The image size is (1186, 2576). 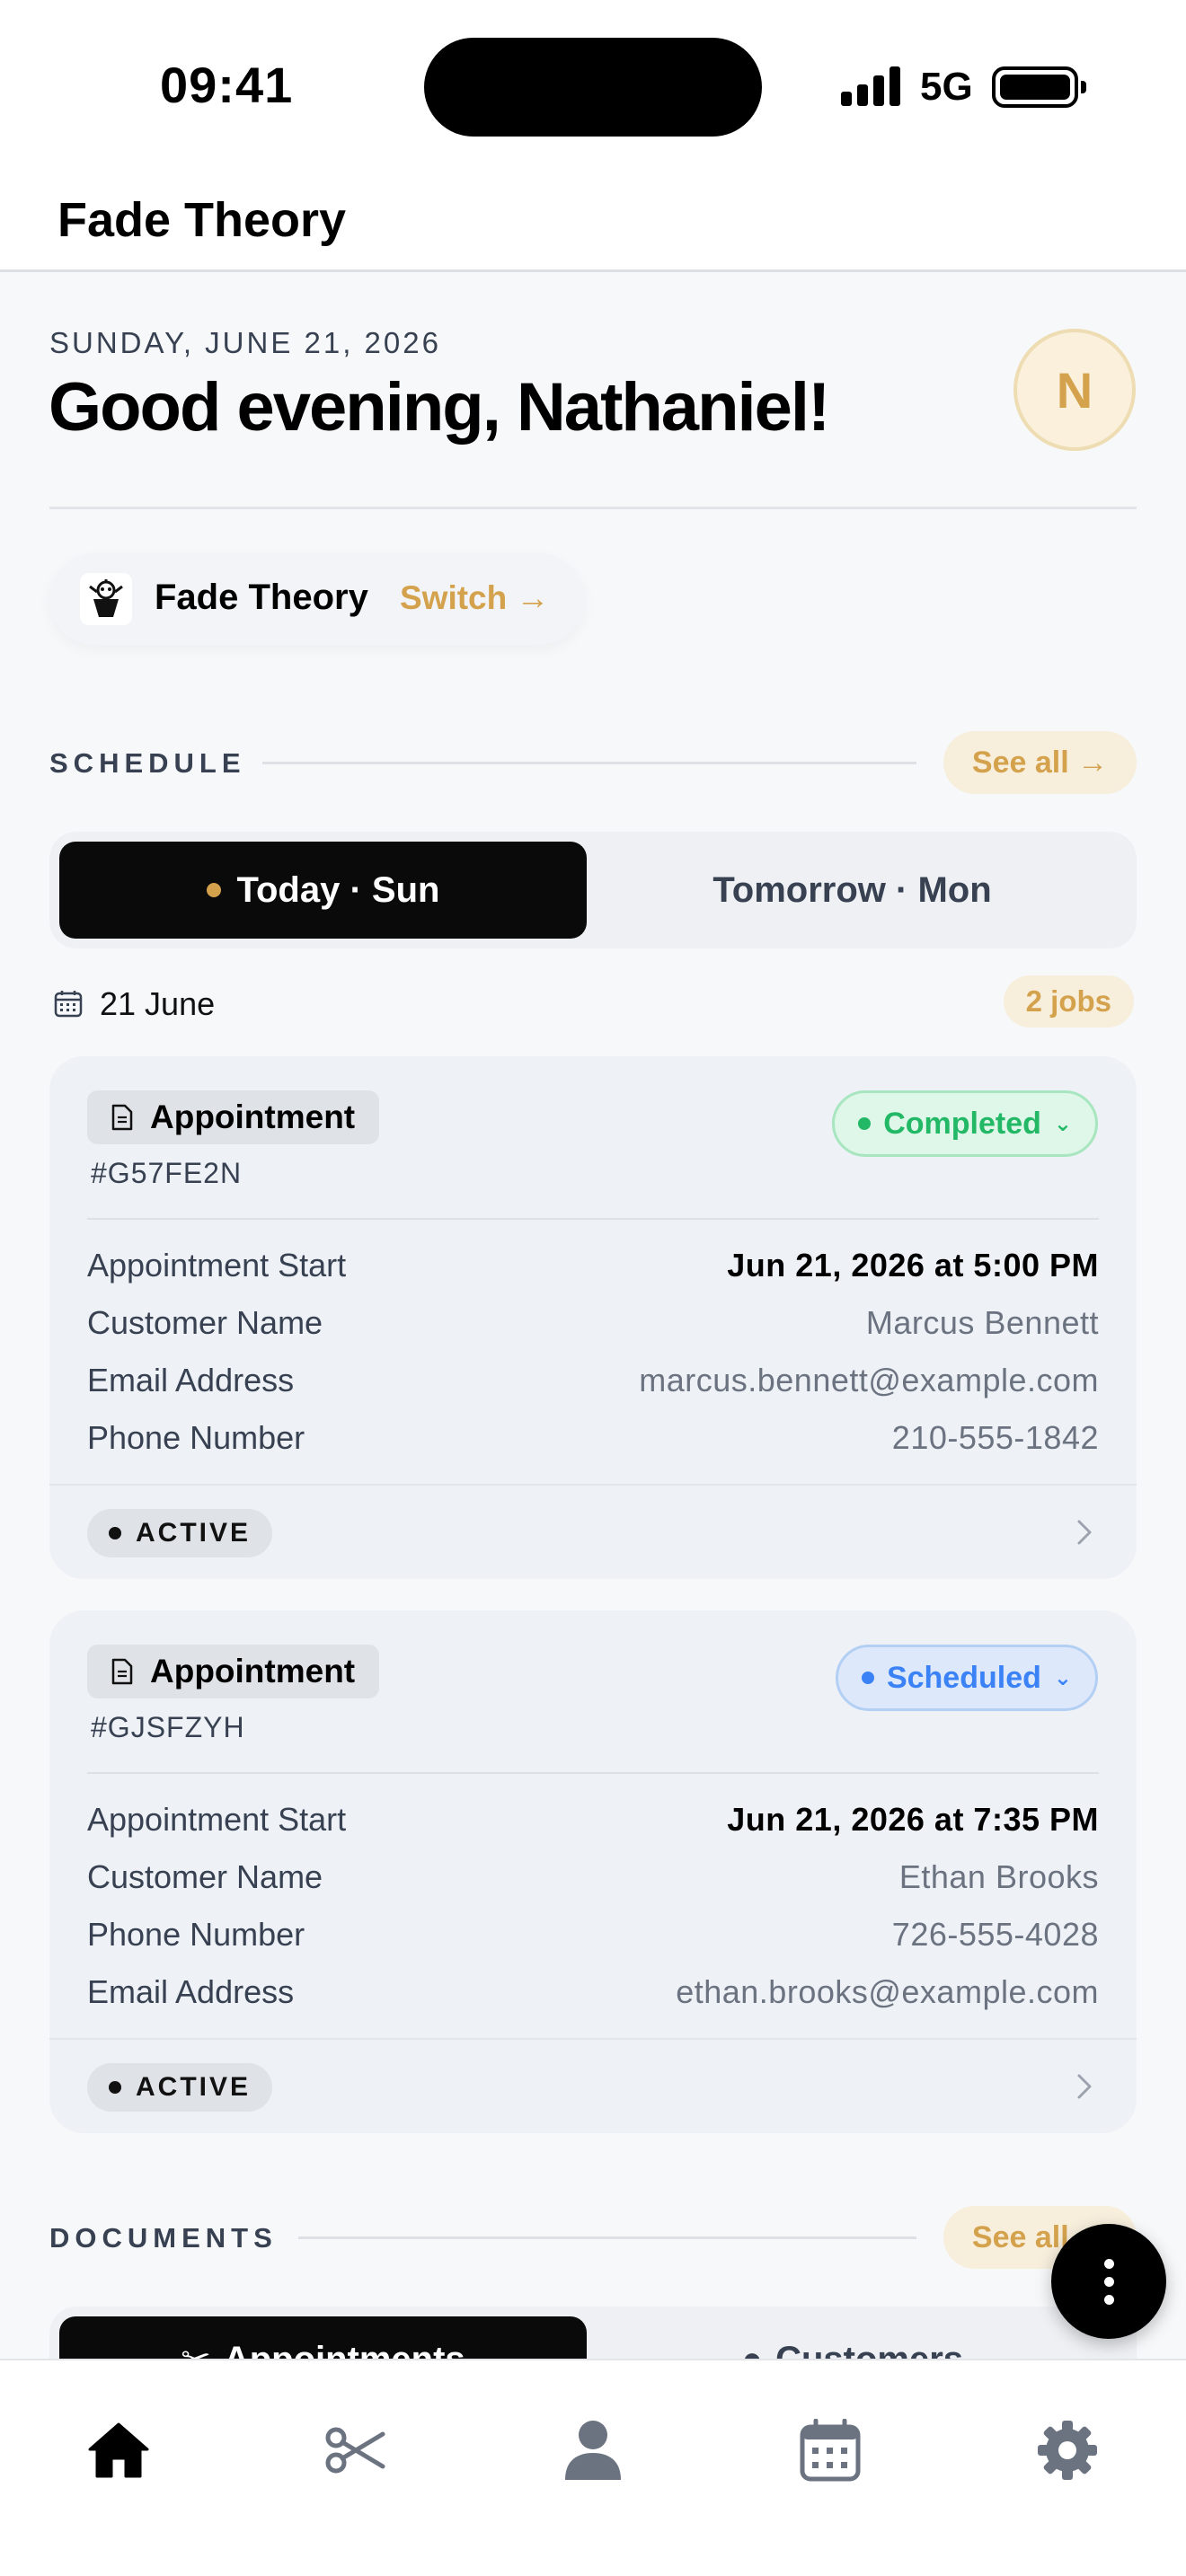 What do you see at coordinates (995, 1934) in the screenshot?
I see `detail-value: 726-555-4028` at bounding box center [995, 1934].